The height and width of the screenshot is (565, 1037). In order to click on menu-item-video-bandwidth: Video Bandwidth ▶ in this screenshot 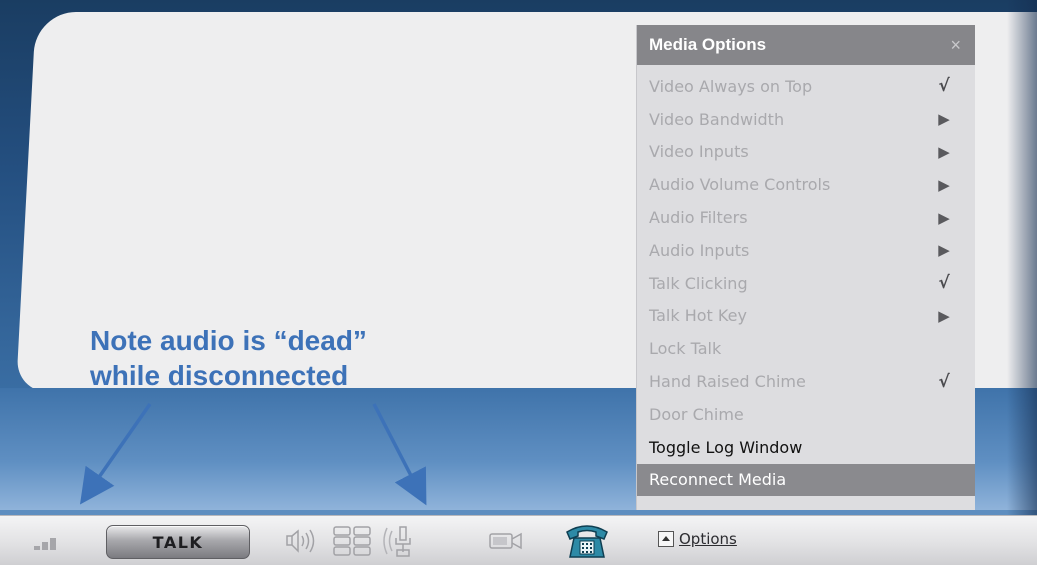, I will do `click(806, 119)`.